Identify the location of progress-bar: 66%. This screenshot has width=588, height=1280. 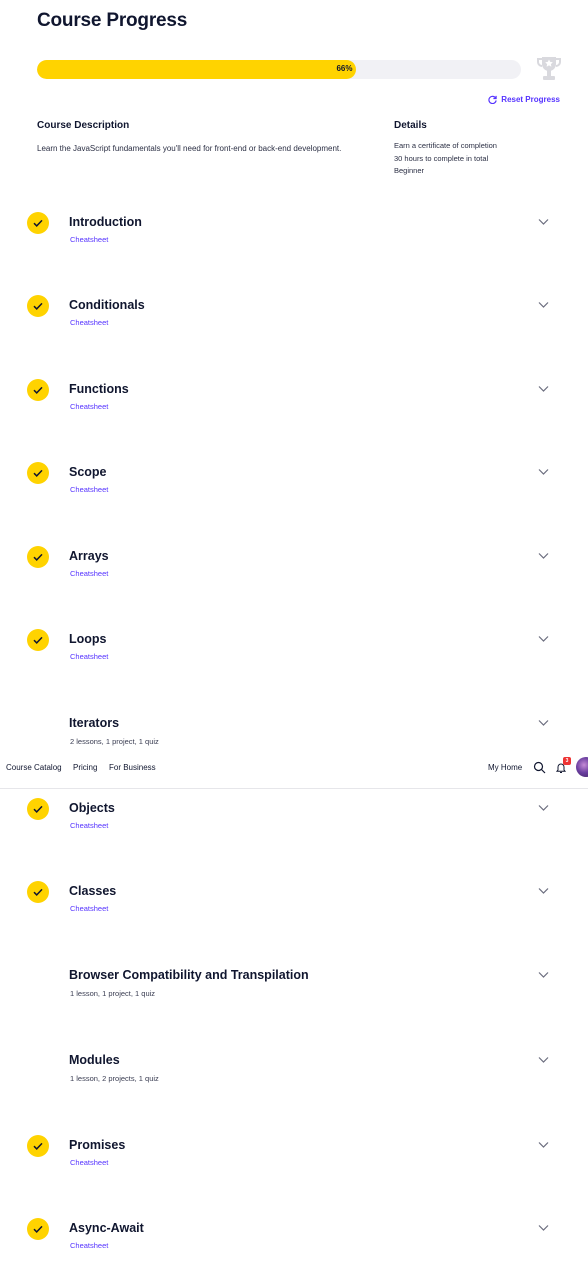
(279, 69).